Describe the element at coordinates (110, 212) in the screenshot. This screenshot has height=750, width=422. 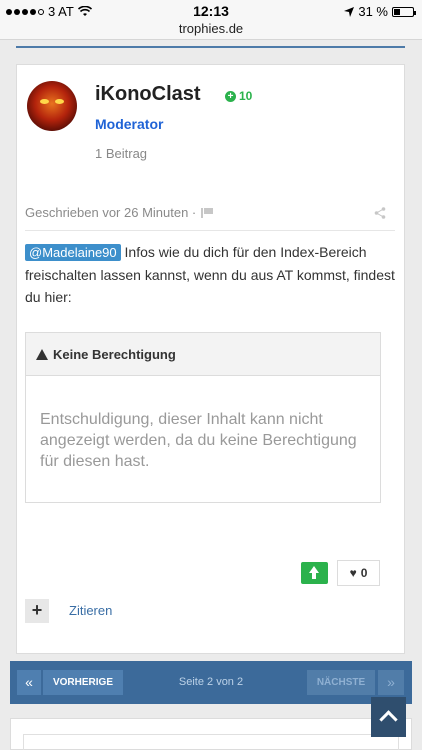
I see `post-timestamp: Geschrieben vor 26 Minuten ·` at that location.